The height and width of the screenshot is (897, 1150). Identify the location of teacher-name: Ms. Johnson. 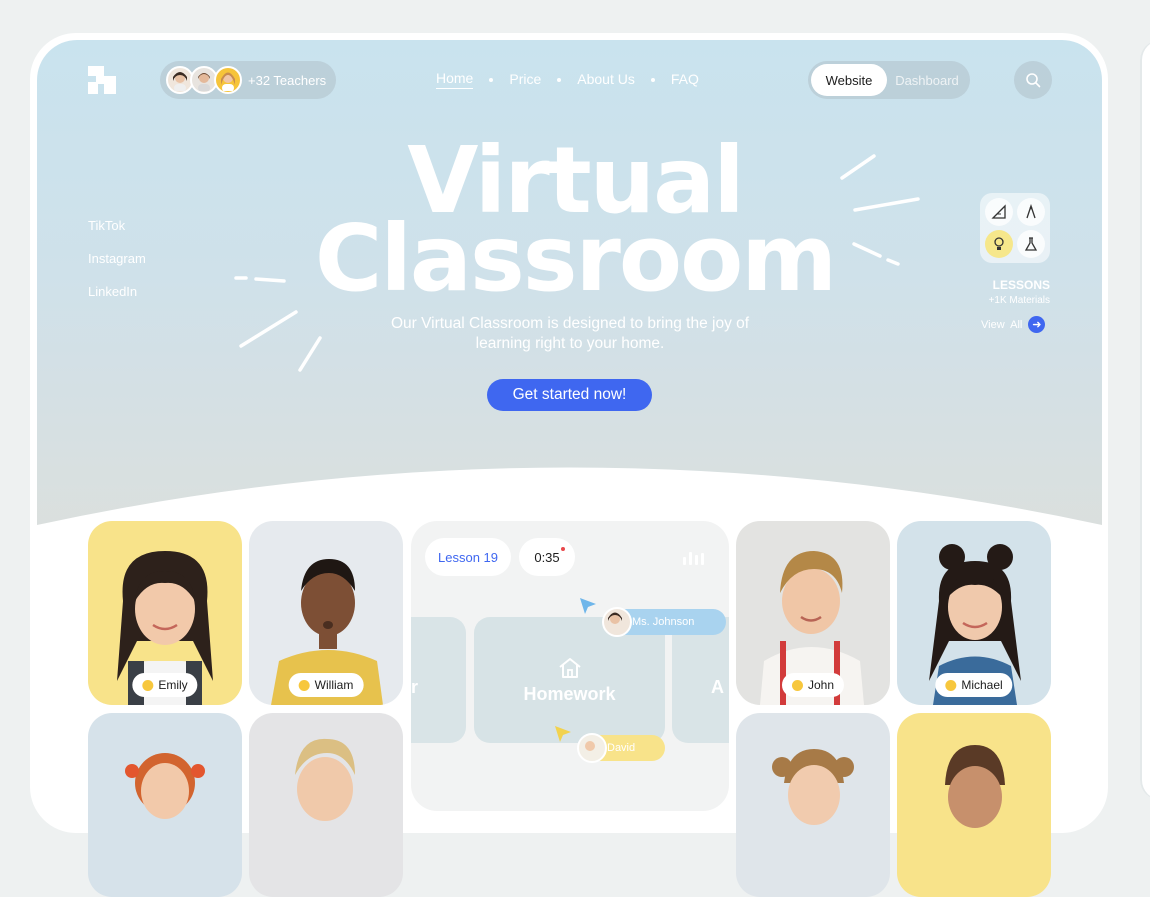
(663, 622).